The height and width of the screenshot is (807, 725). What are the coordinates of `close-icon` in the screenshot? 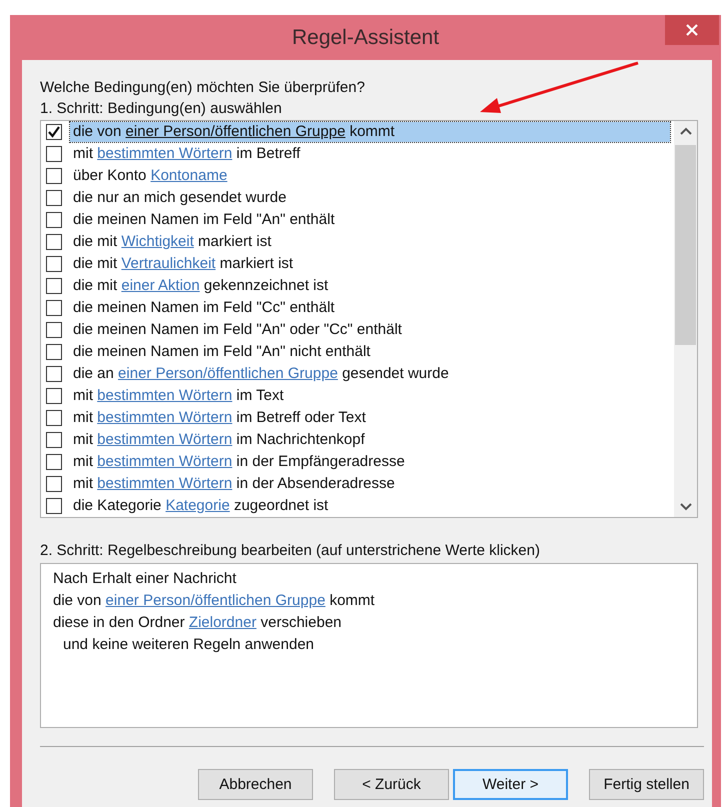 It's located at (692, 30).